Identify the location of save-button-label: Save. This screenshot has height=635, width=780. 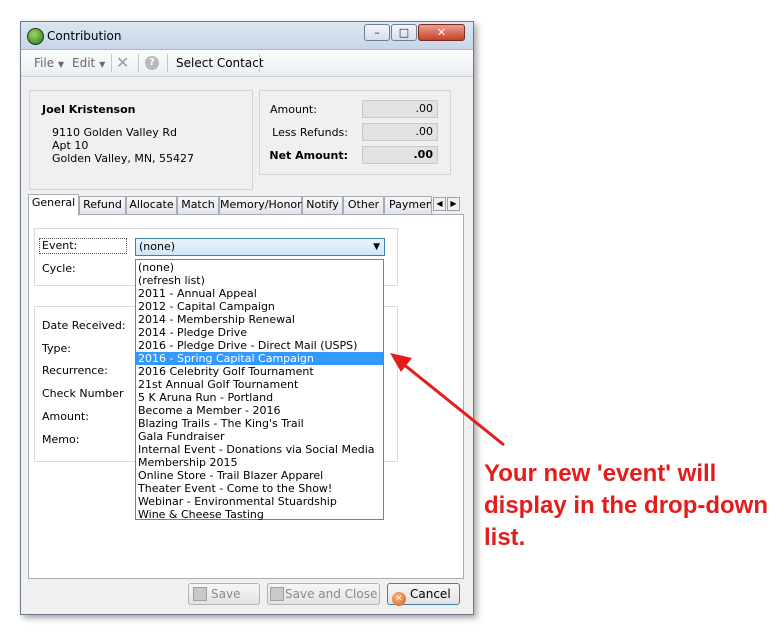
(226, 594).